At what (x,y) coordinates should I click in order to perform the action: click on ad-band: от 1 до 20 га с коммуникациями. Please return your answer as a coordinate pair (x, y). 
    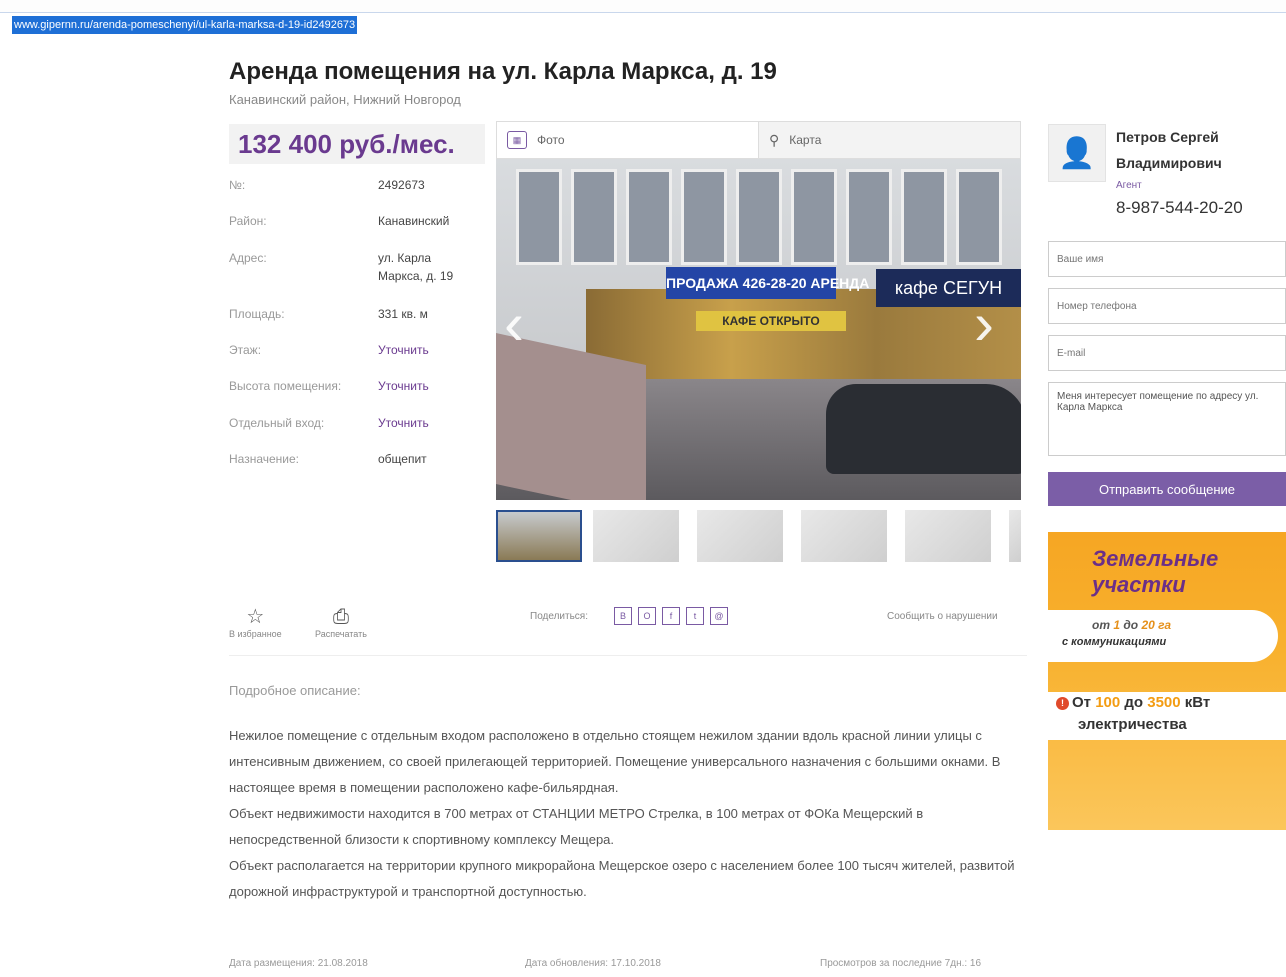
    Looking at the image, I should click on (1163, 636).